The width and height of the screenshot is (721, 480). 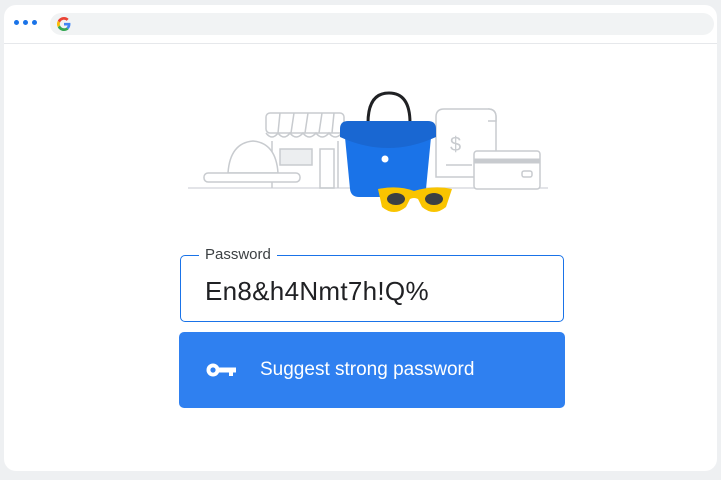 I want to click on password-value: En8&h4Nmt7h!Q%, so click(x=317, y=291).